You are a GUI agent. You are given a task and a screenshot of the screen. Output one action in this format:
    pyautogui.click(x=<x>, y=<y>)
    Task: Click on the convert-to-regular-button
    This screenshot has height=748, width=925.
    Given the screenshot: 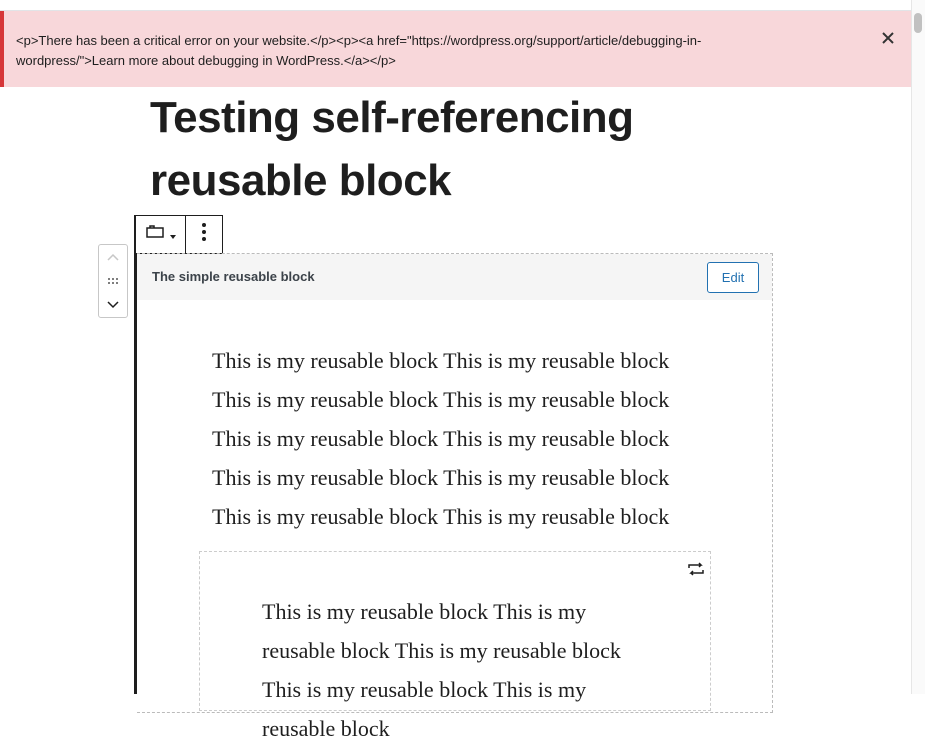 What is the action you would take?
    pyautogui.click(x=696, y=571)
    